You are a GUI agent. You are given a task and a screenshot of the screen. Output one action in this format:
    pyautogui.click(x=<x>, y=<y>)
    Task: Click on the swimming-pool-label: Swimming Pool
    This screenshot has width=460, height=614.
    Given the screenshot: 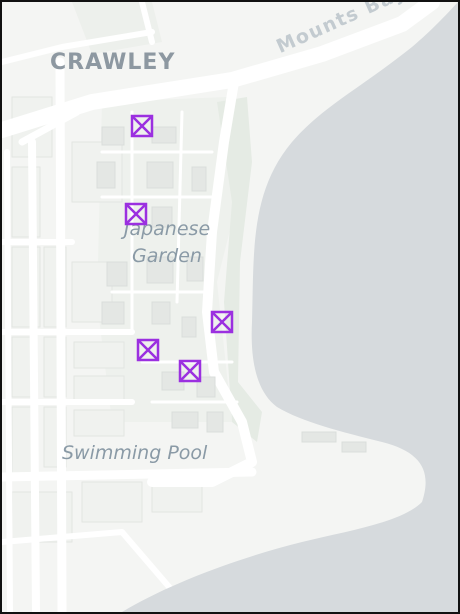 What is the action you would take?
    pyautogui.click(x=135, y=453)
    